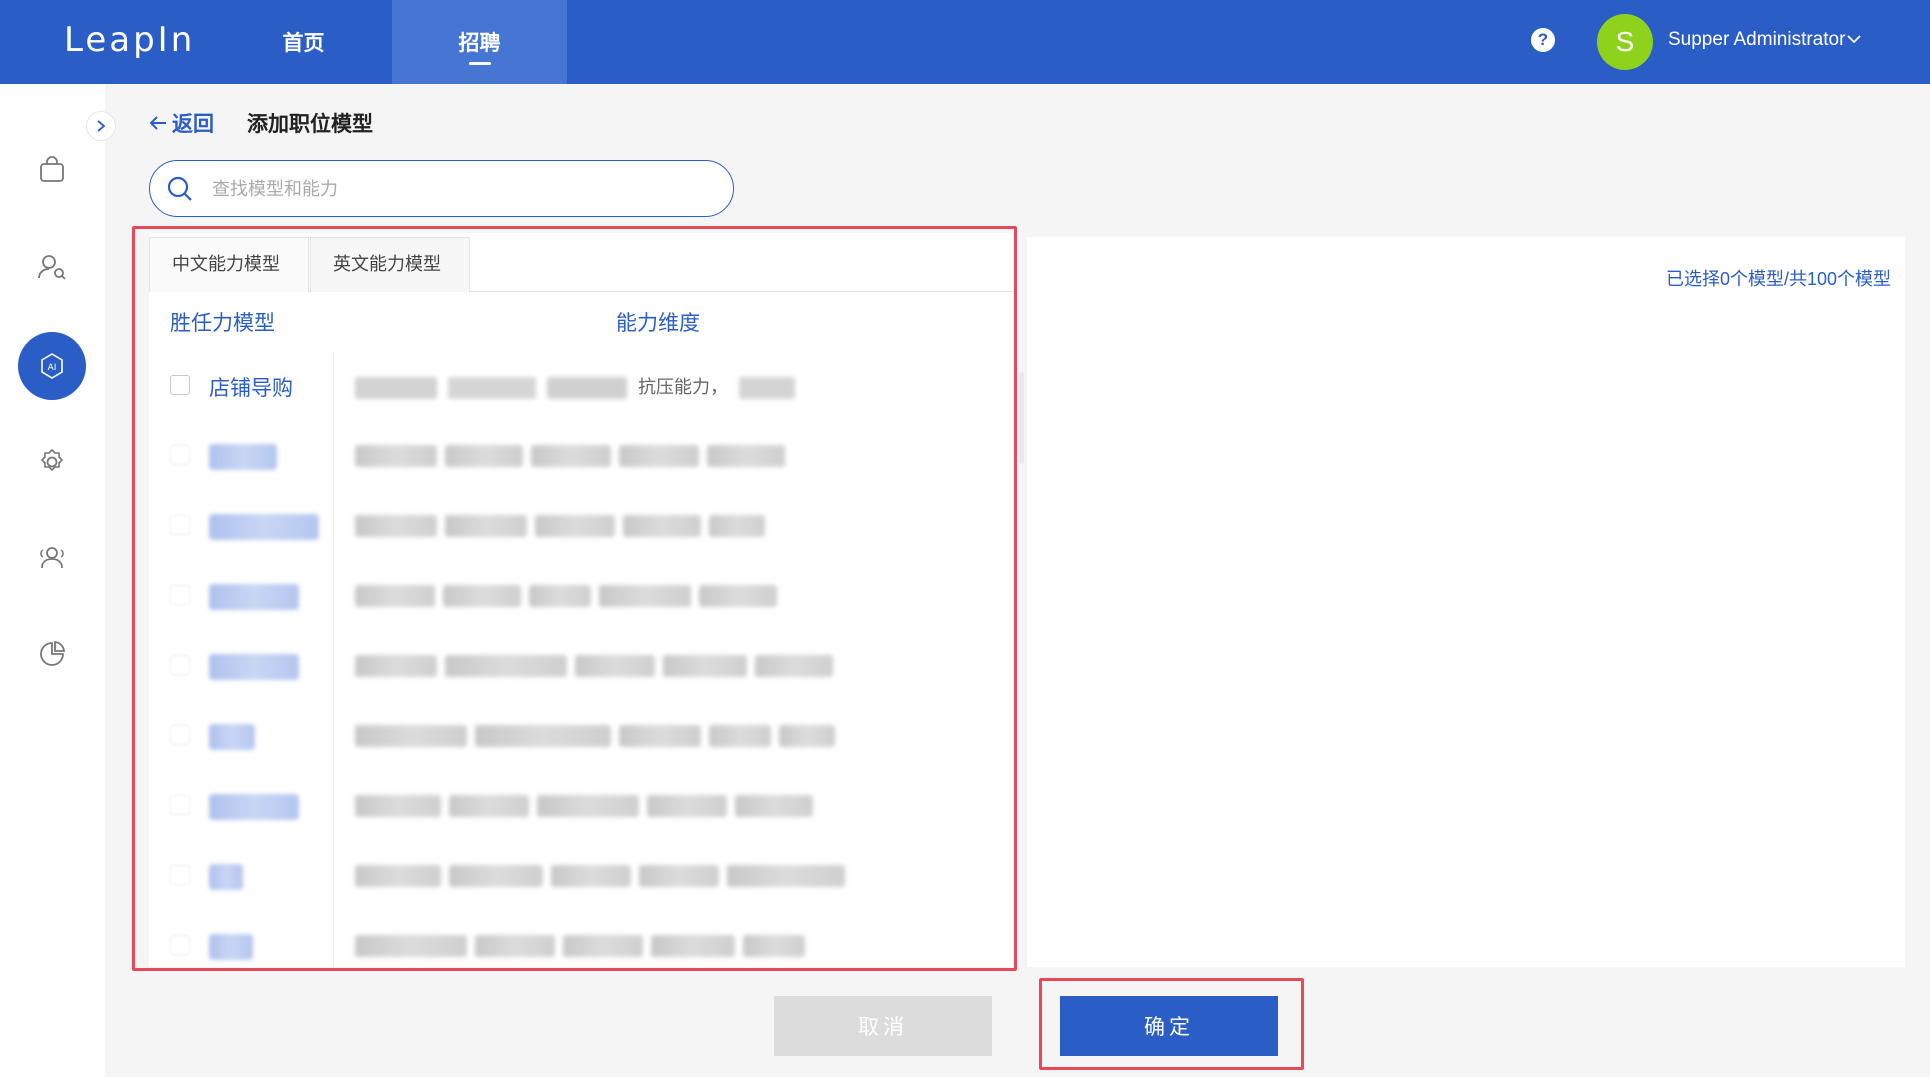 The image size is (1930, 1077). I want to click on team-icon, so click(52, 558).